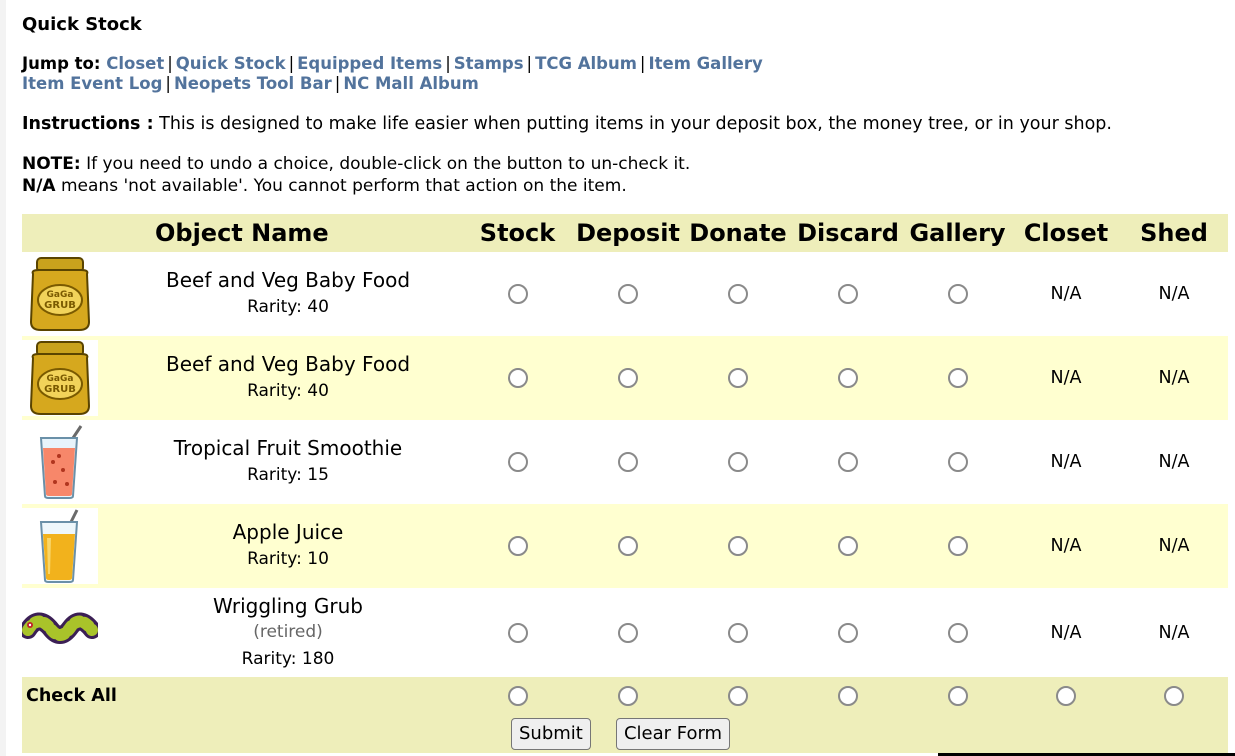 The height and width of the screenshot is (756, 1235). Describe the element at coordinates (242, 695) in the screenshot. I see `check-all-label: Check All` at that location.